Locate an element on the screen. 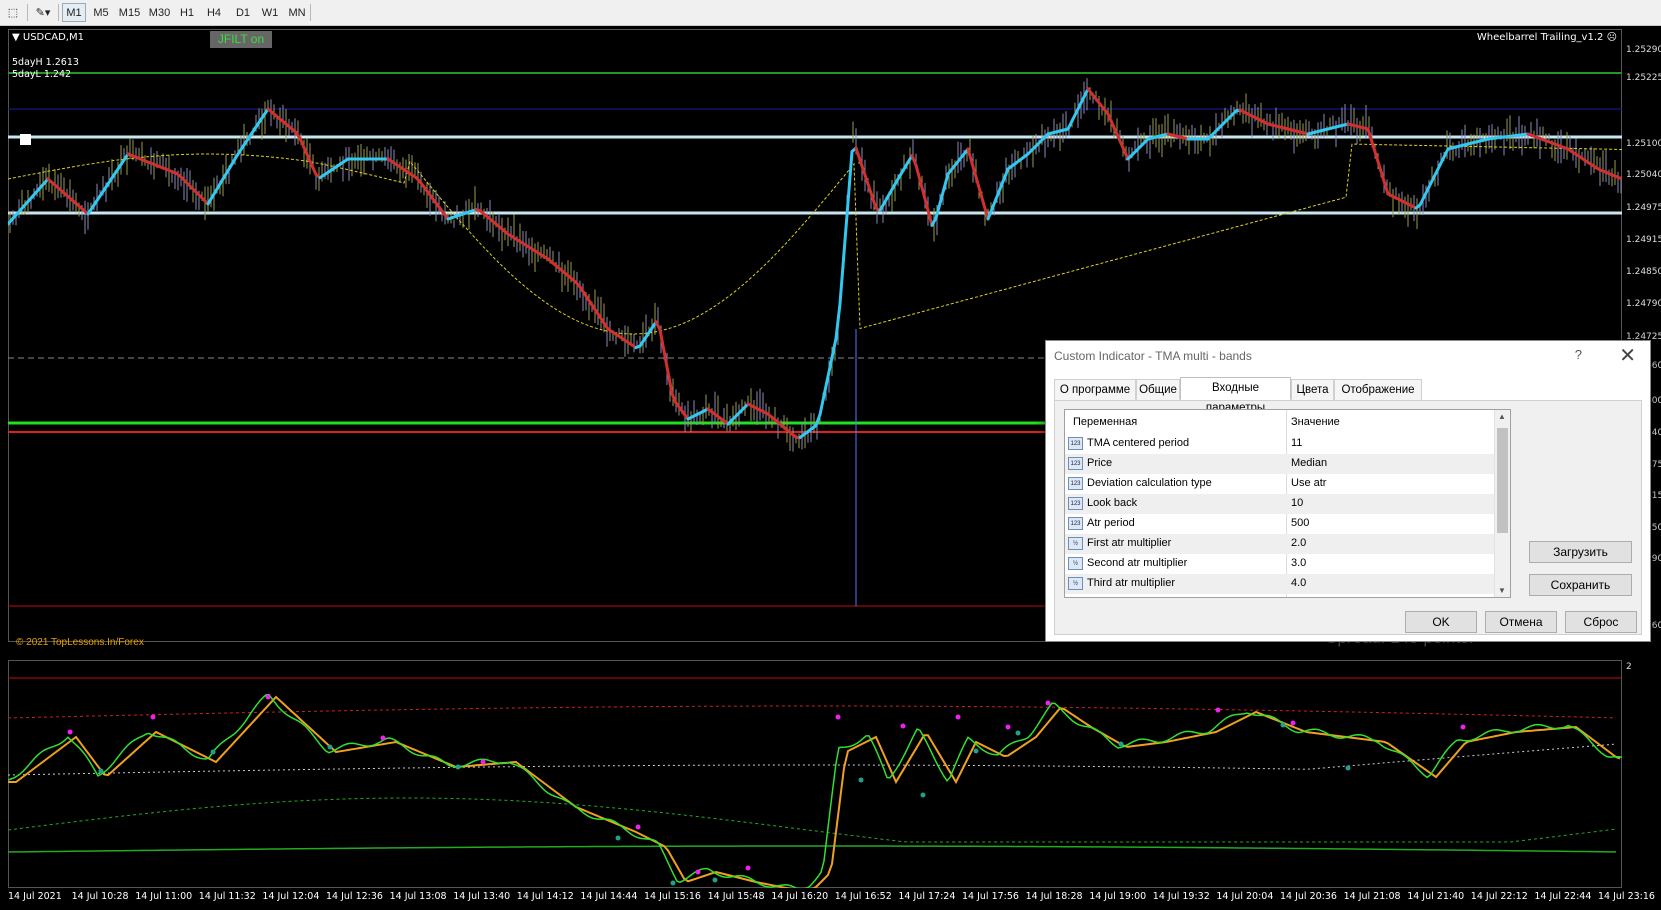  timeframe-m30: M30 is located at coordinates (159, 12).